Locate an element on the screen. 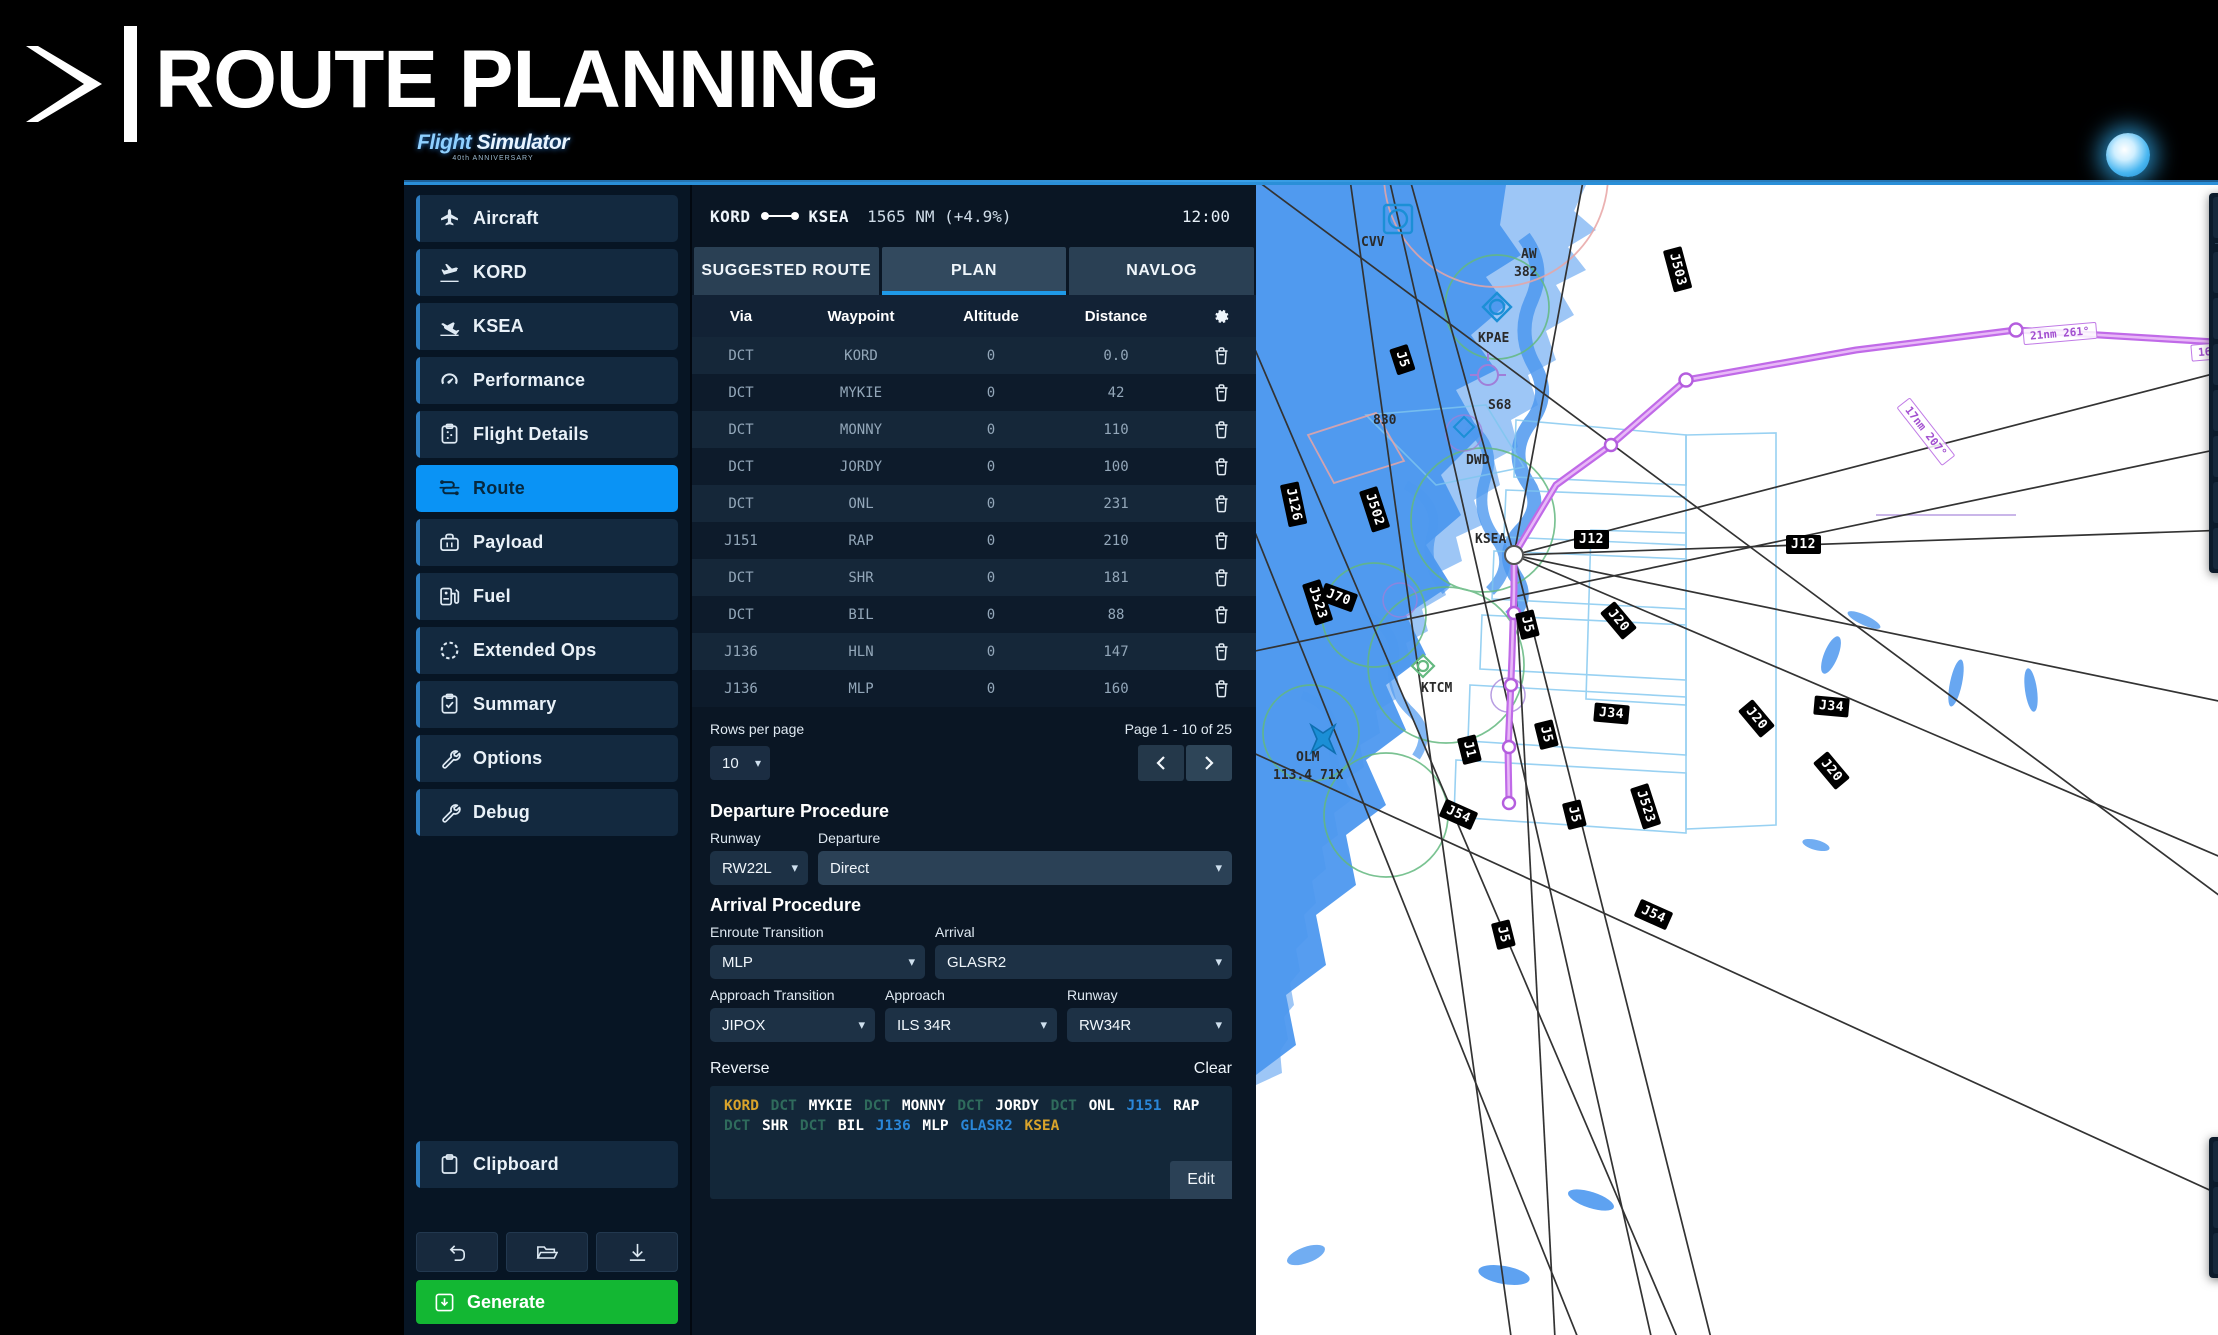  locate-icon-button is located at coordinates (2215, 1253).